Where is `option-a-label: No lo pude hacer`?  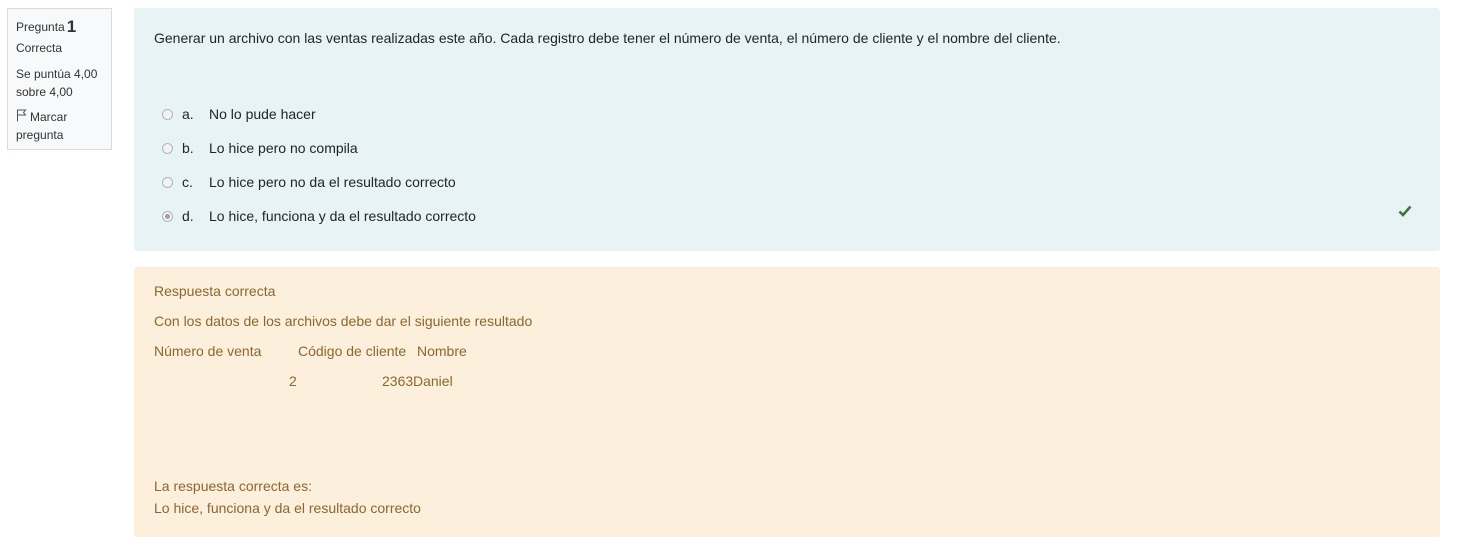 option-a-label: No lo pude hacer is located at coordinates (262, 114).